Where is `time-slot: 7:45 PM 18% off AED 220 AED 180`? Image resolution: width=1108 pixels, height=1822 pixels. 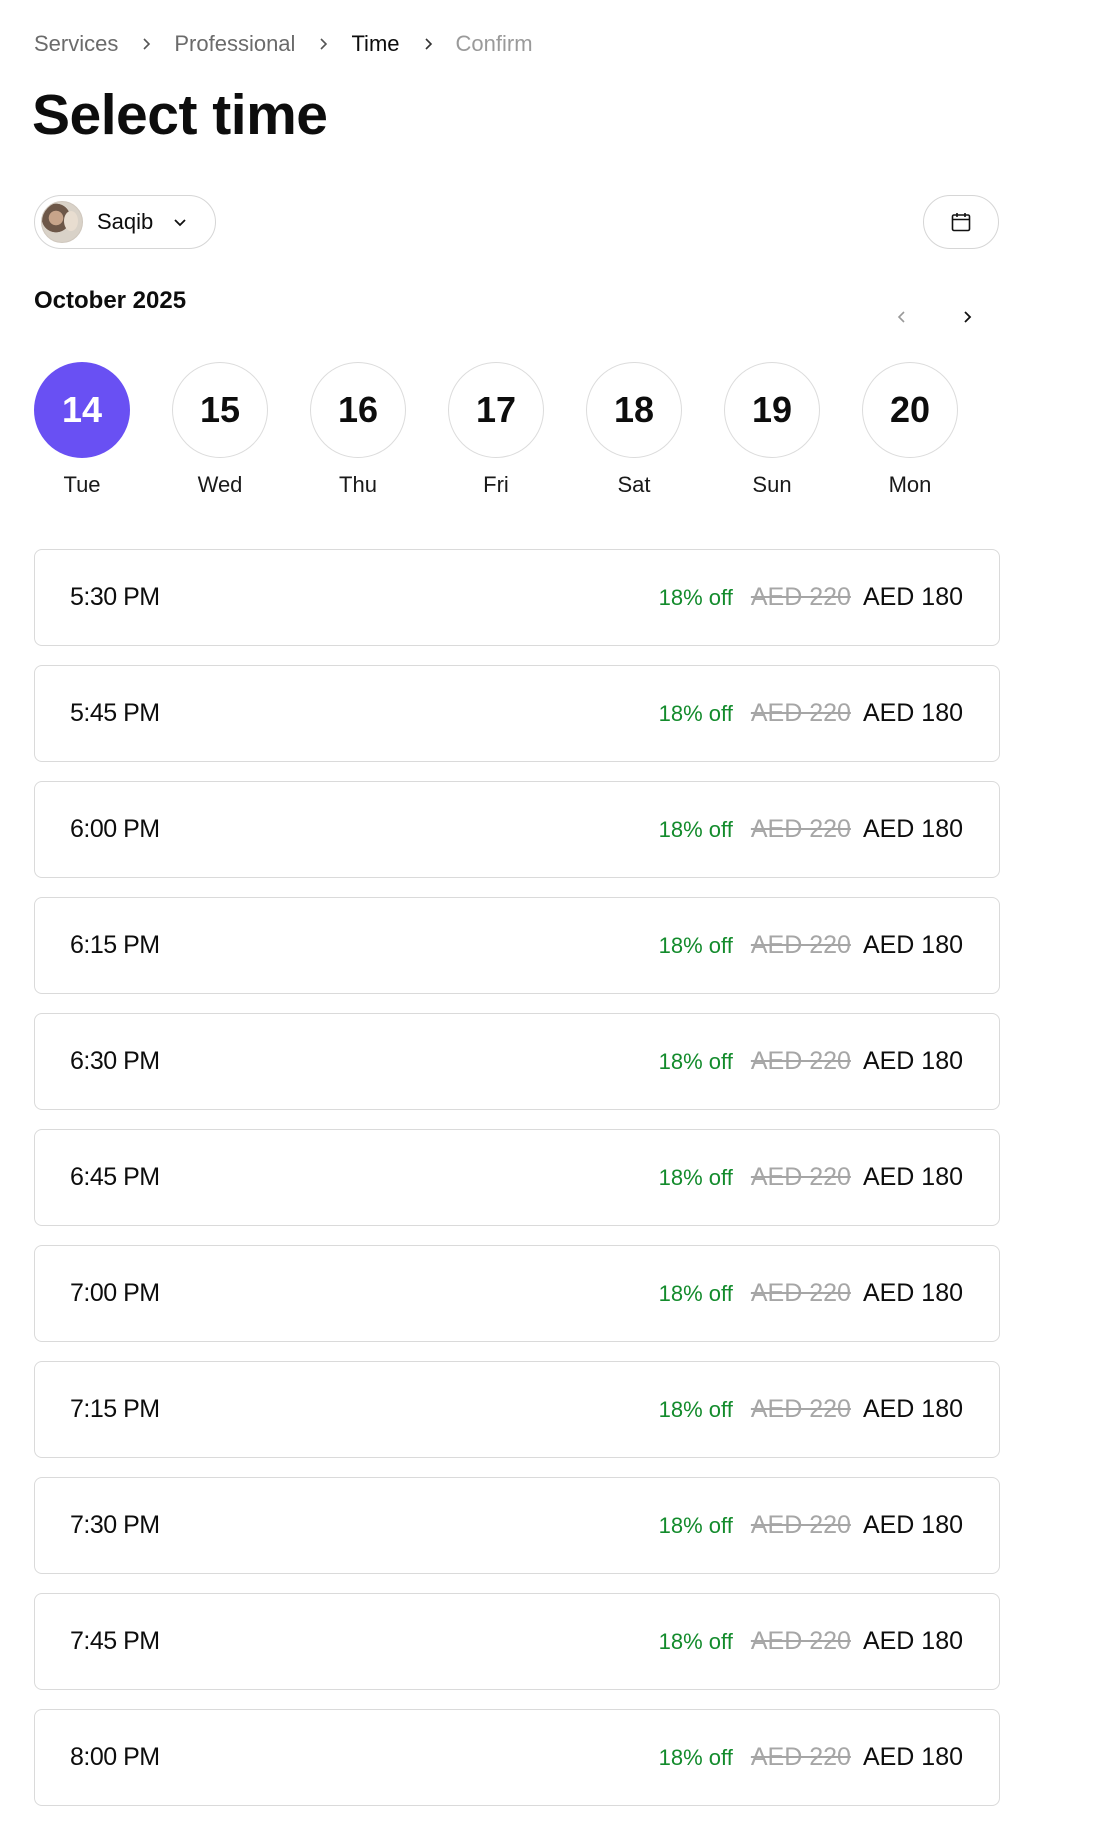
time-slot: 7:45 PM 18% off AED 220 AED 180 is located at coordinates (517, 1641).